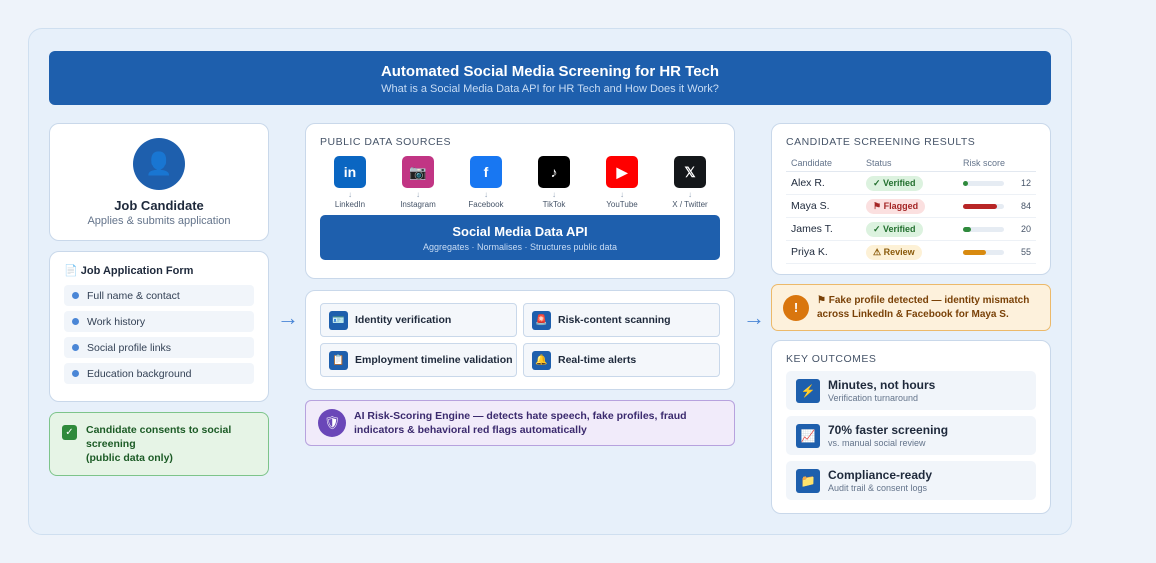 This screenshot has width=1156, height=563. Describe the element at coordinates (823, 229) in the screenshot. I see `candidate-cell: James T.` at that location.